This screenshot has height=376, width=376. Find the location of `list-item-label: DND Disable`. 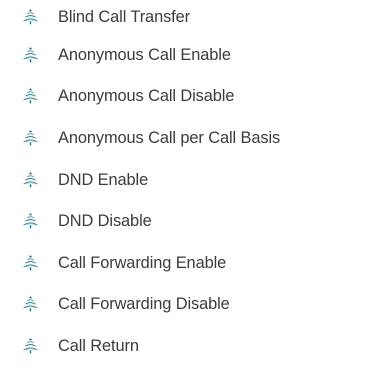

list-item-label: DND Disable is located at coordinates (105, 221).